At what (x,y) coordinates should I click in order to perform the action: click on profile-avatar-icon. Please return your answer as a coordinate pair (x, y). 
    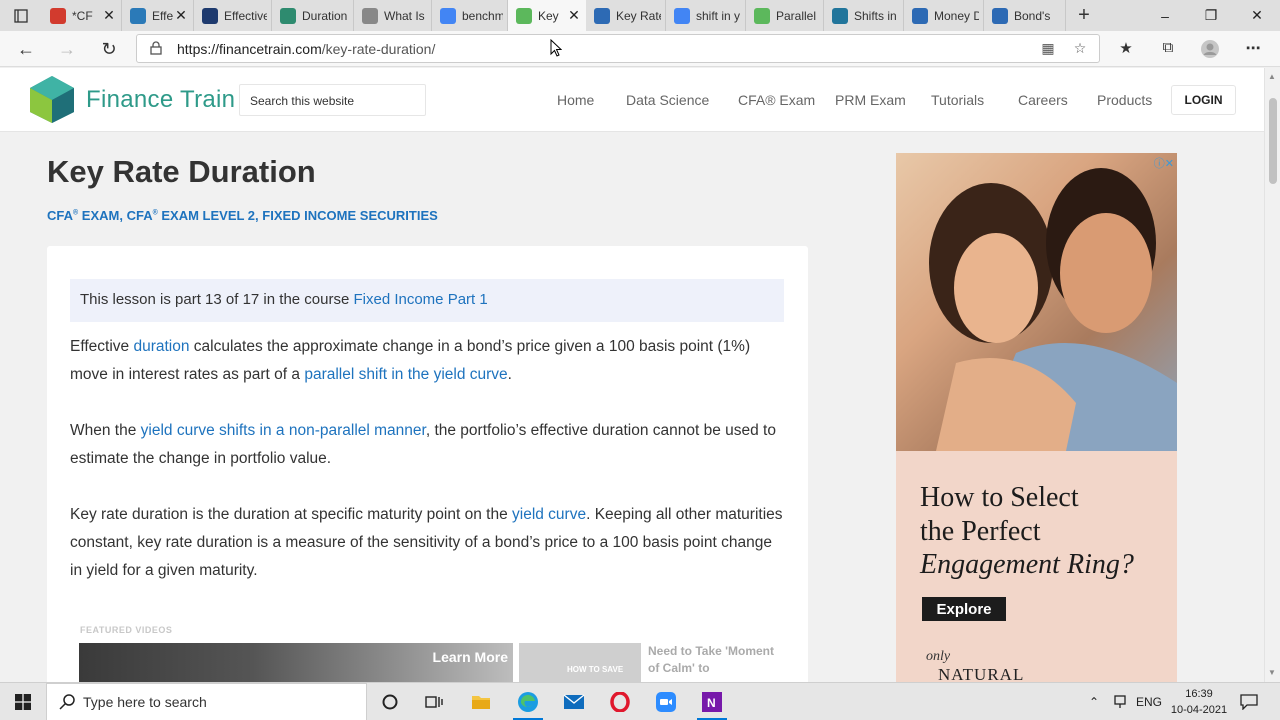
    Looking at the image, I should click on (1210, 49).